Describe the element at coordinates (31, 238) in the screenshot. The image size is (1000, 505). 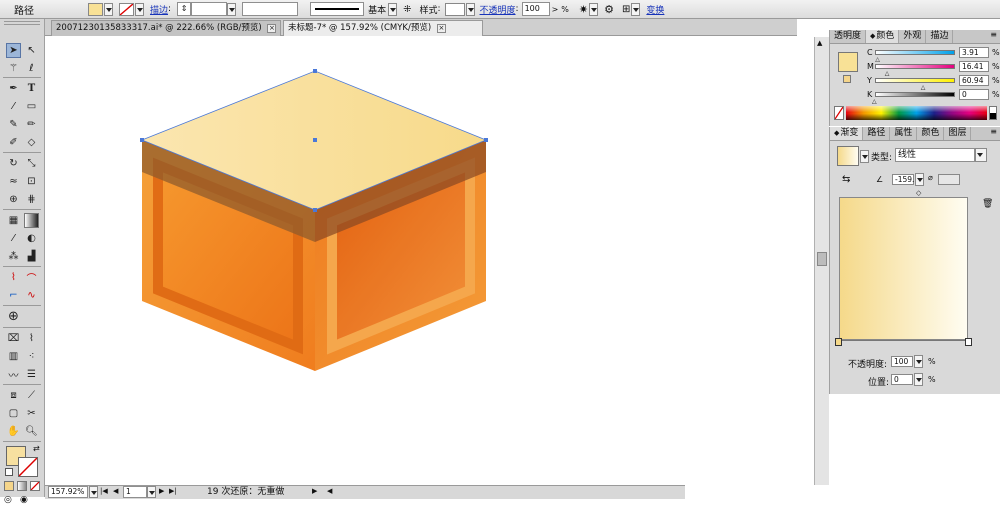
I see `blend-icon: ◐` at that location.